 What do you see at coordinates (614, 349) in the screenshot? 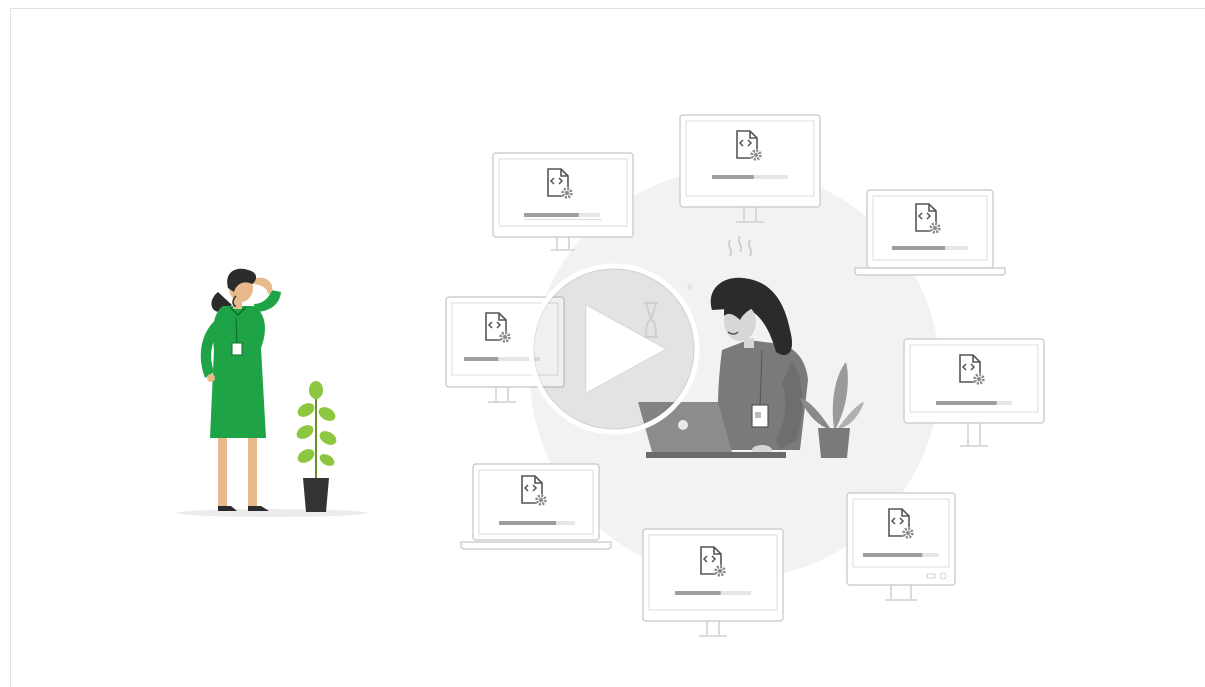
I see `play-button` at bounding box center [614, 349].